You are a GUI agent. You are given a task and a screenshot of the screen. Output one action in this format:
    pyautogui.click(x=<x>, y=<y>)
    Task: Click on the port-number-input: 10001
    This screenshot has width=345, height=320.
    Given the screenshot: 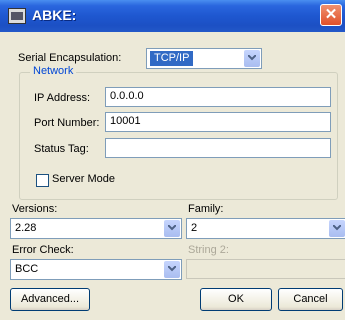 What is the action you would take?
    pyautogui.click(x=218, y=122)
    